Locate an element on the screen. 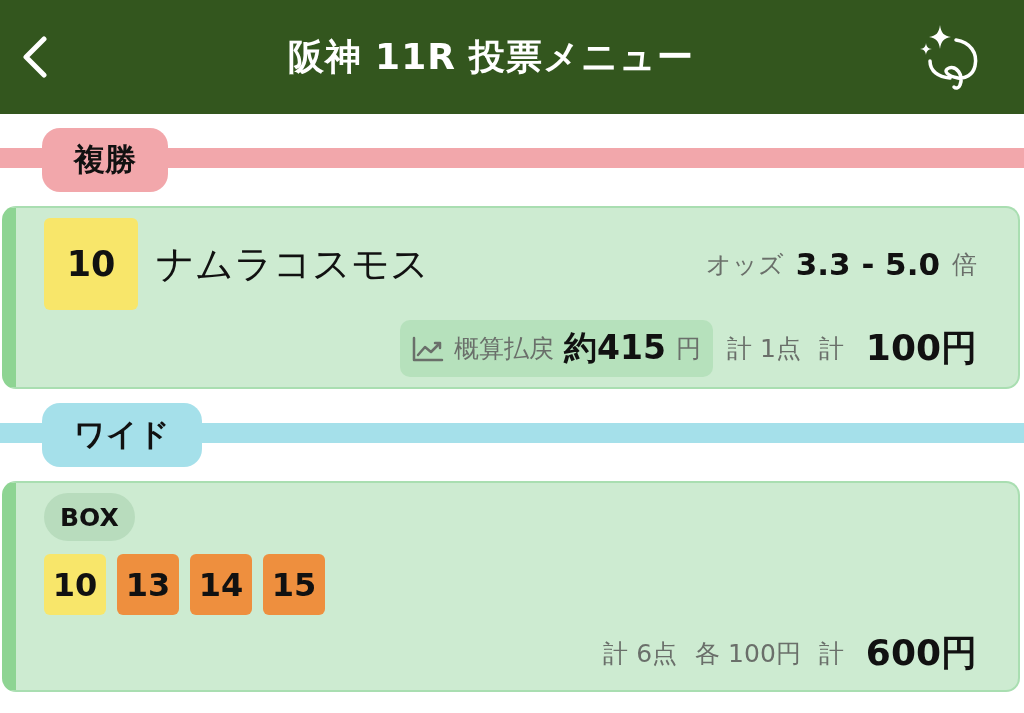  payout-unit: 円 is located at coordinates (688, 349).